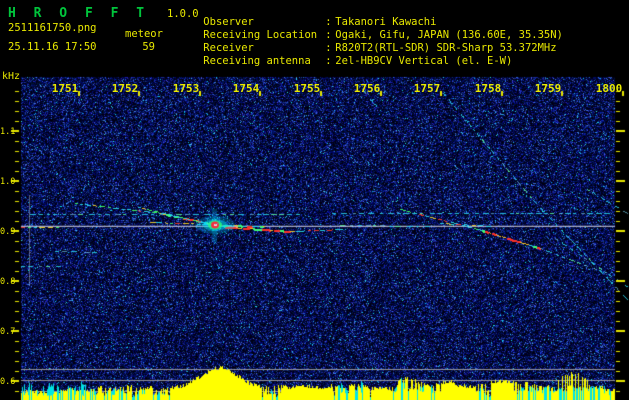 The image size is (629, 400). Describe the element at coordinates (8, 382) in the screenshot. I see `freq-tick-label: 0.6` at that location.